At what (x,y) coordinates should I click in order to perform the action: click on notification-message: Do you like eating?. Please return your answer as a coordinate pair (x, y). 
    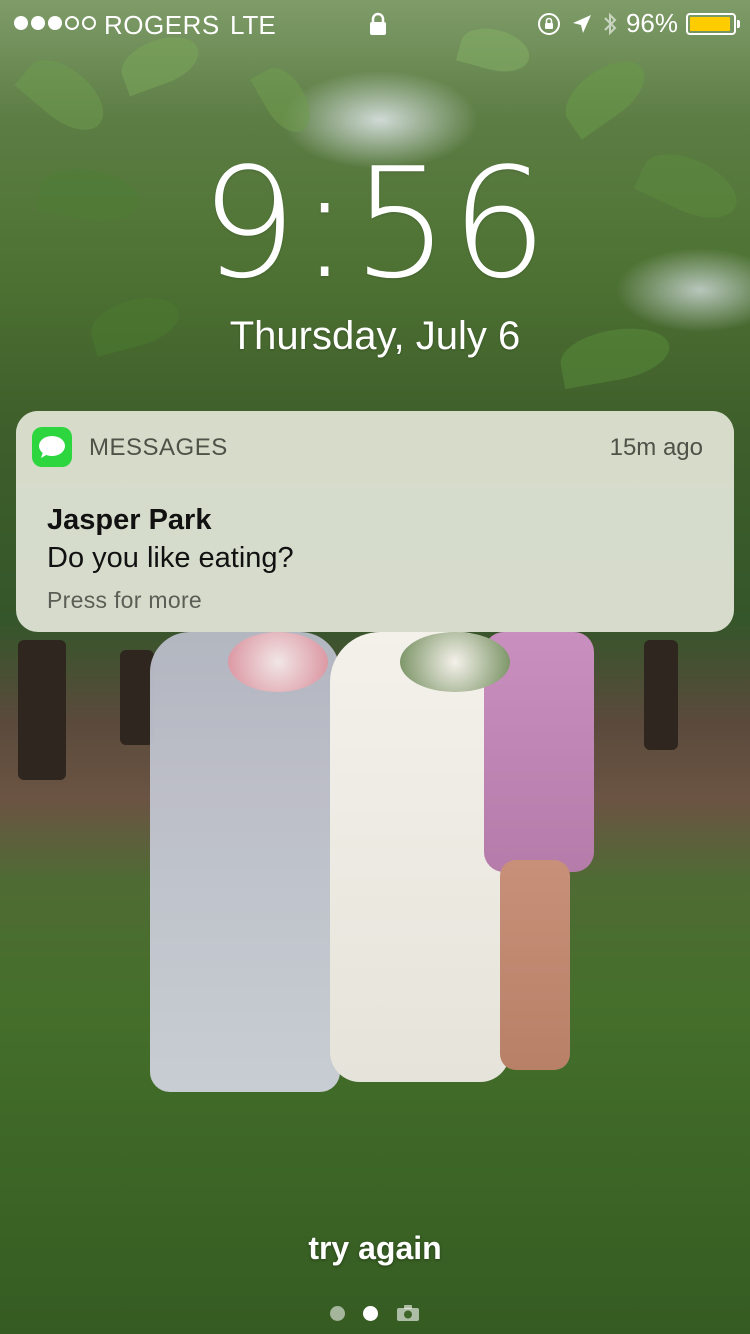
    Looking at the image, I should click on (170, 558).